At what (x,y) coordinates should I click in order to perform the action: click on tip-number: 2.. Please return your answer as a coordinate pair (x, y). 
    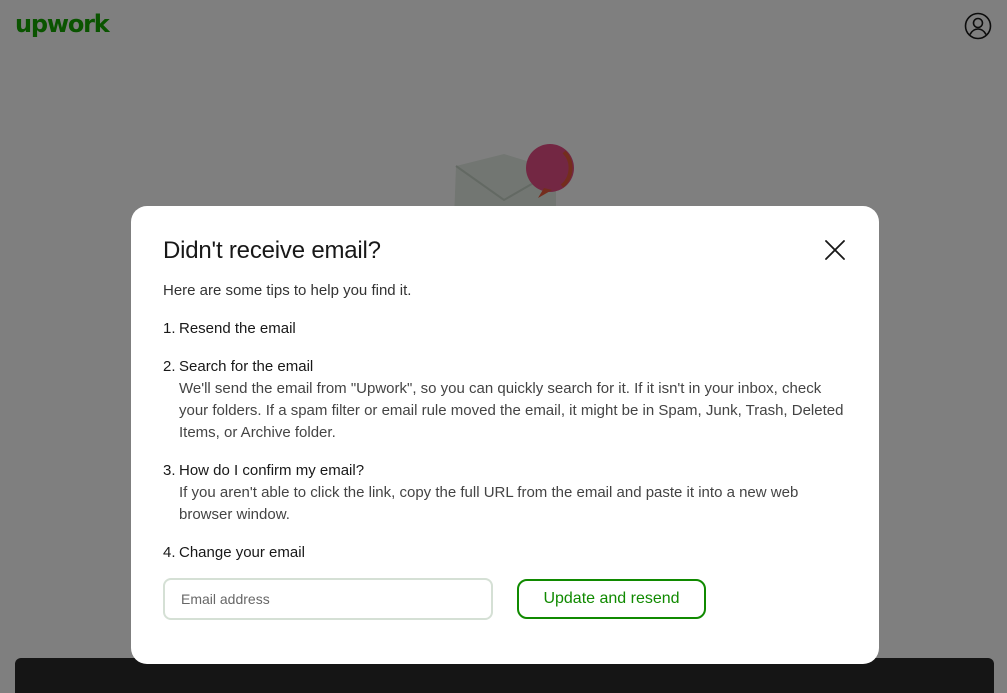
    Looking at the image, I should click on (169, 366).